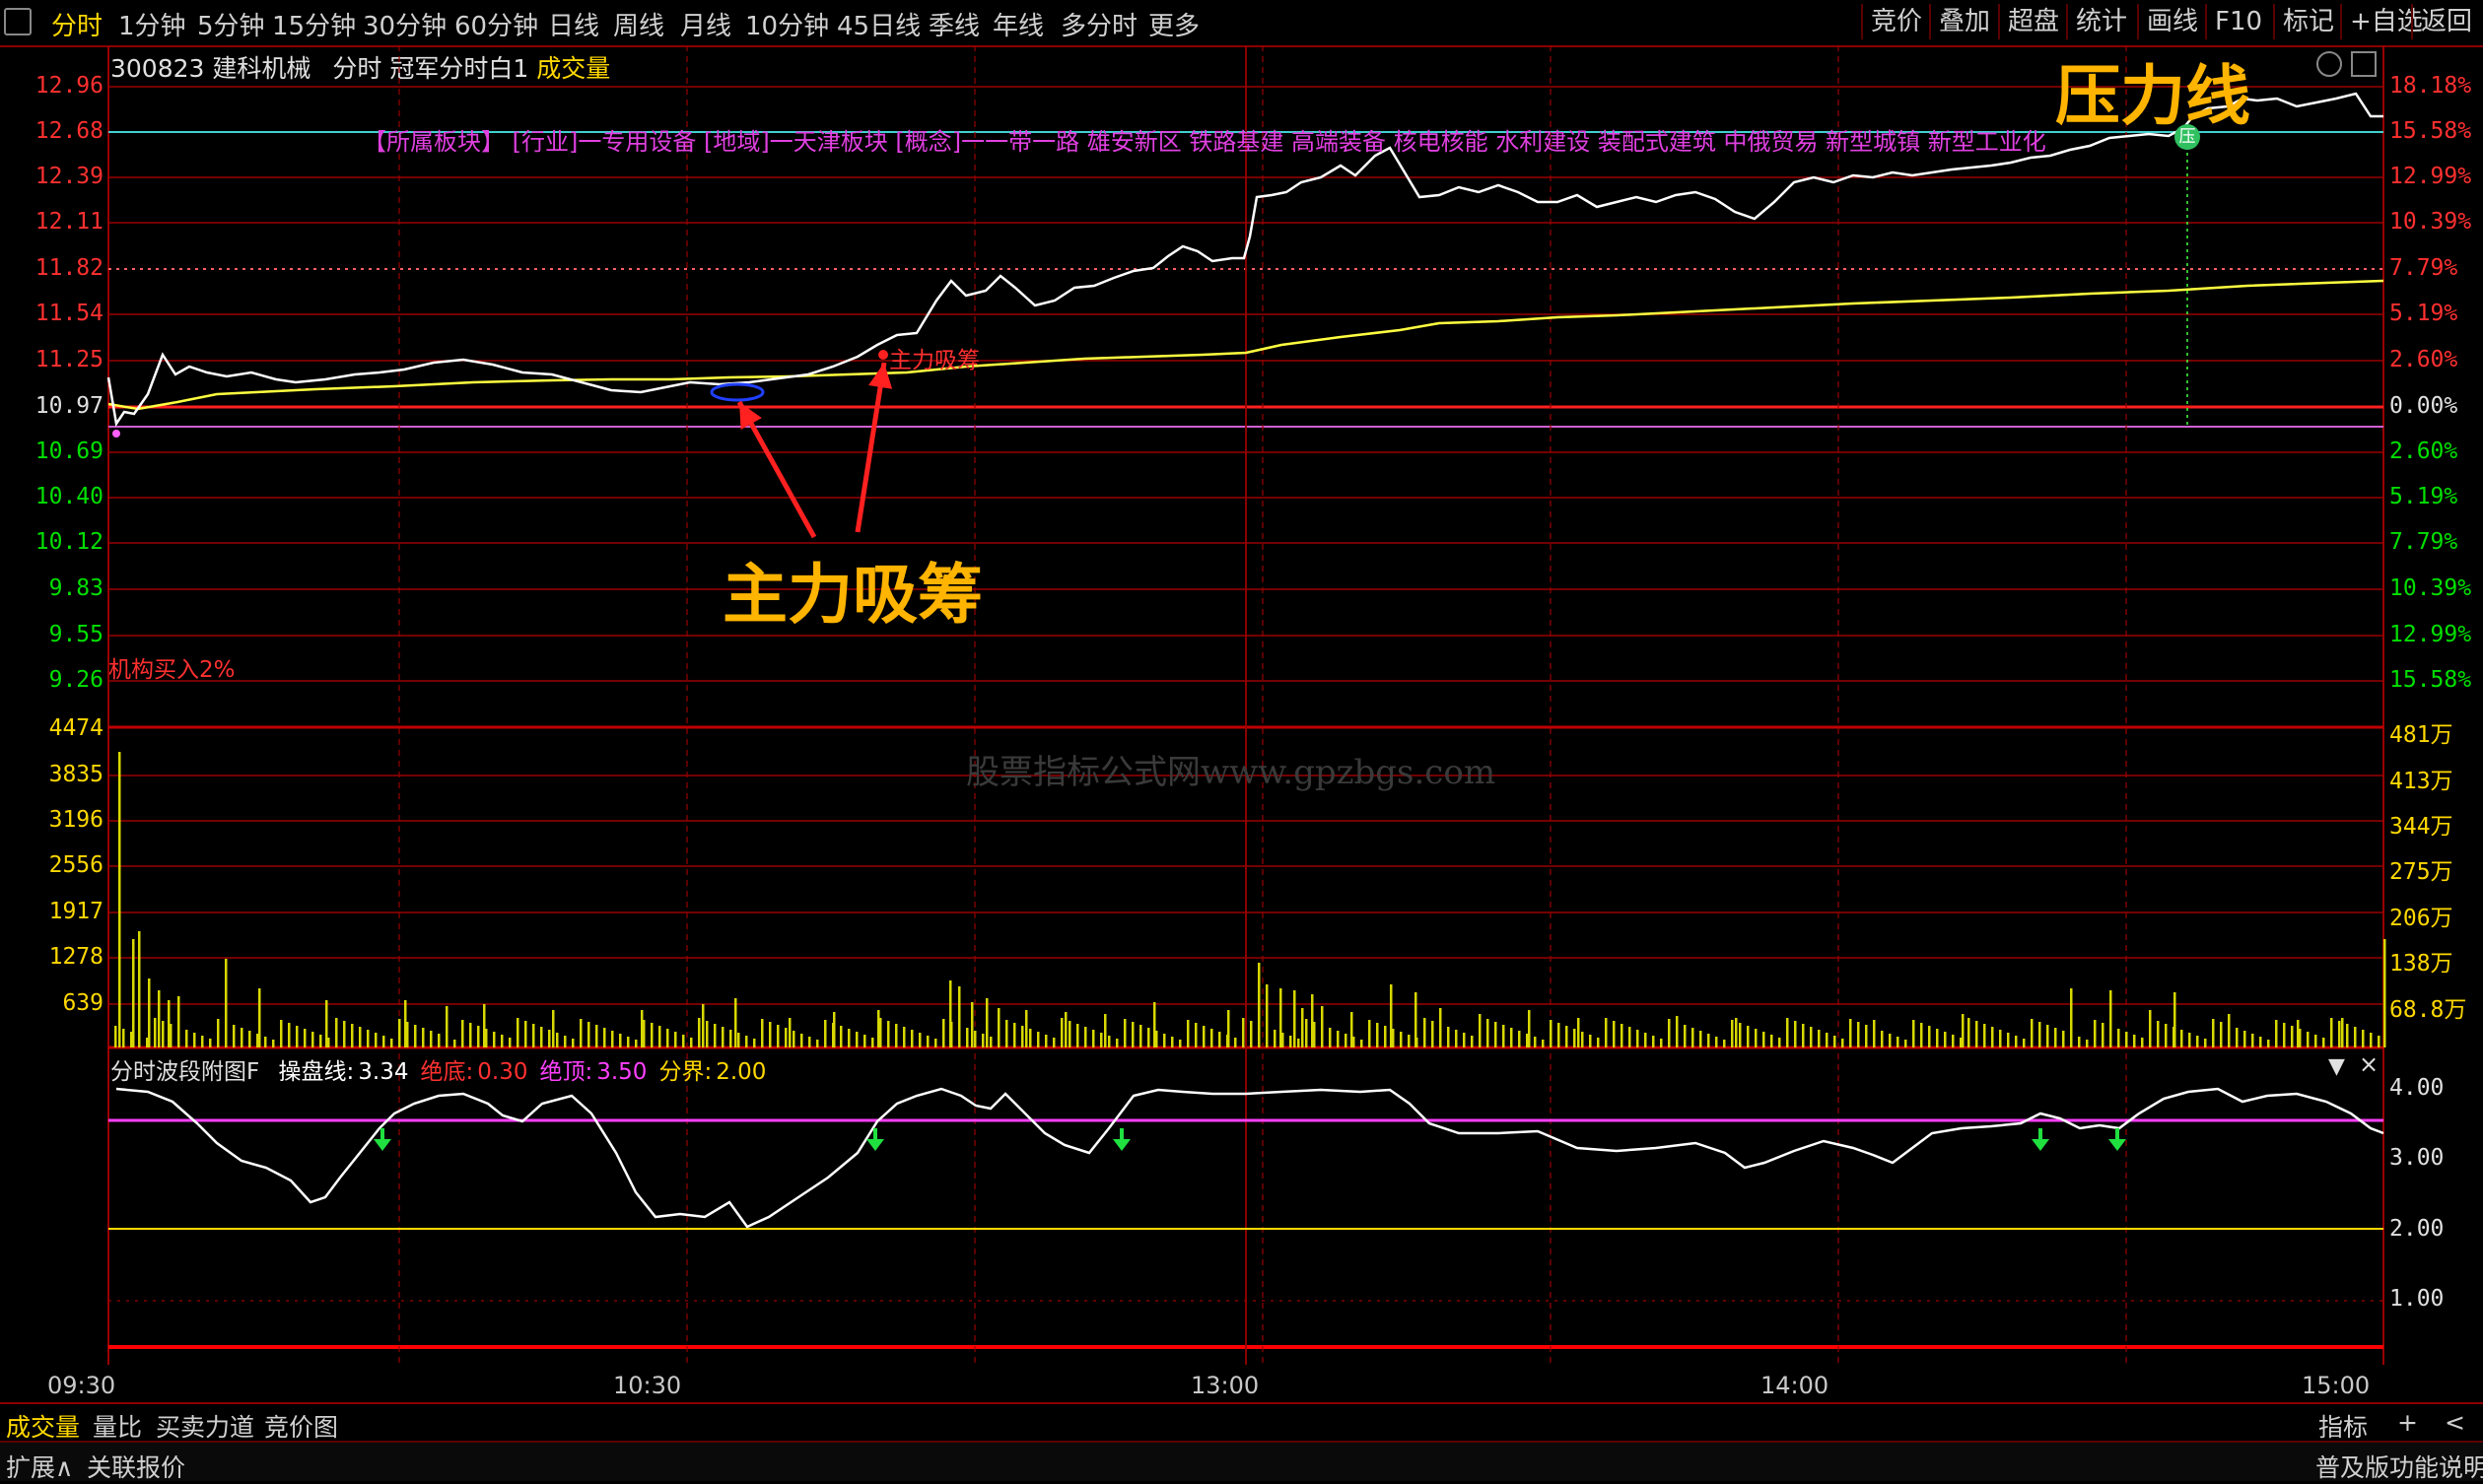  Describe the element at coordinates (2336, 1066) in the screenshot. I see `dropdown-icon: ▼` at that location.